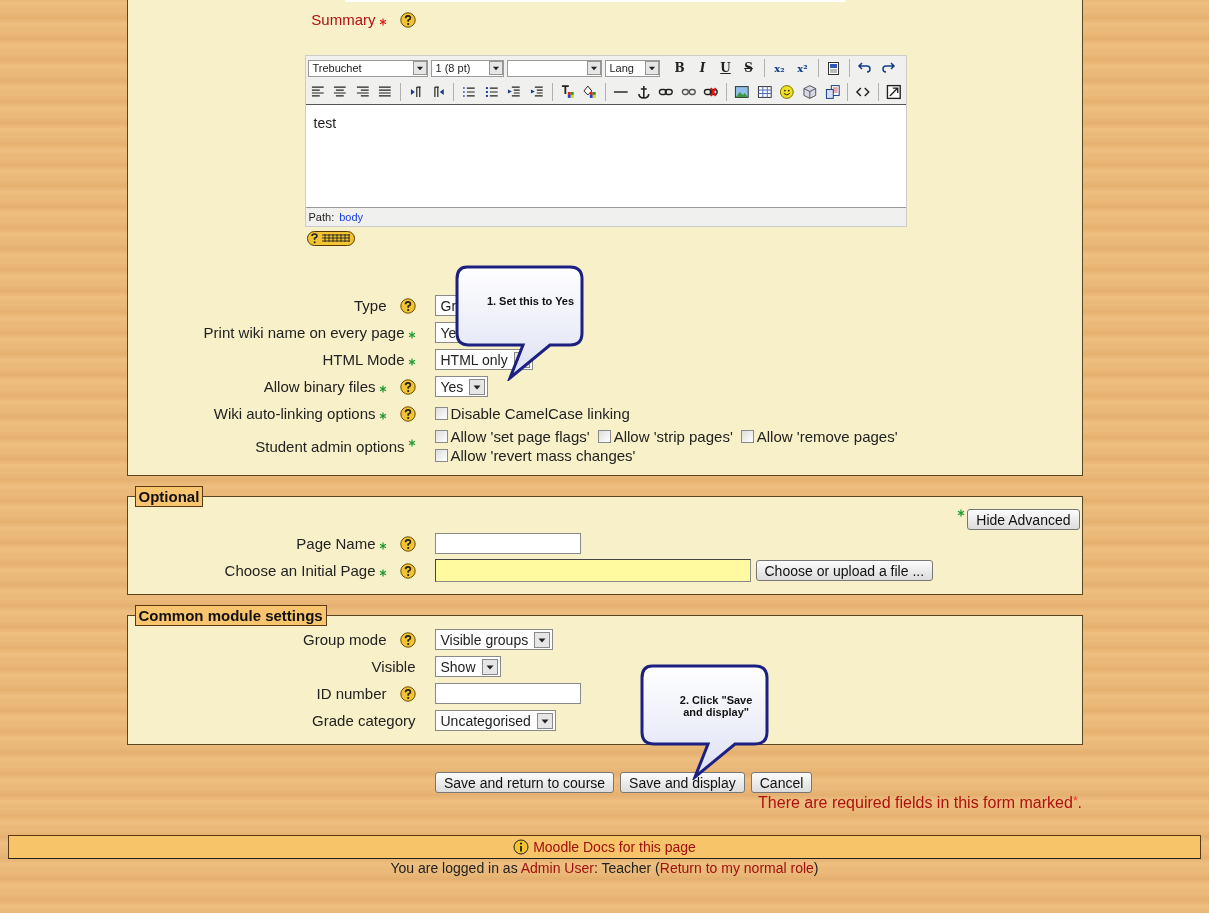 The image size is (1209, 913). I want to click on callout-tooltip-text: 2. Click "Save and display", so click(716, 706).